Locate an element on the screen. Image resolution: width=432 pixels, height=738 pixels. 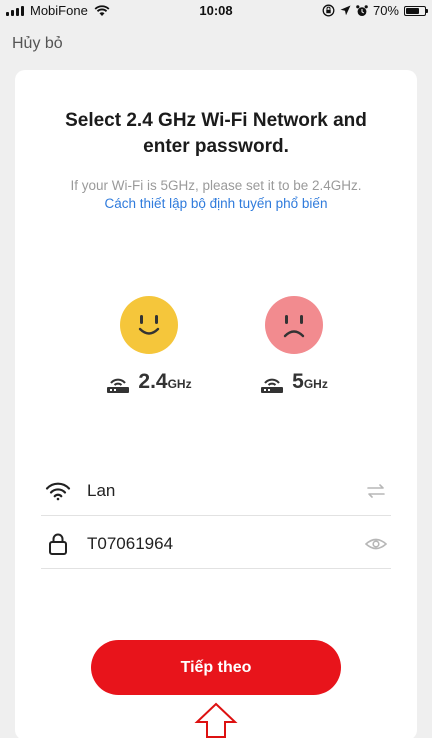
status-right: 70% is located at coordinates (375, 10).